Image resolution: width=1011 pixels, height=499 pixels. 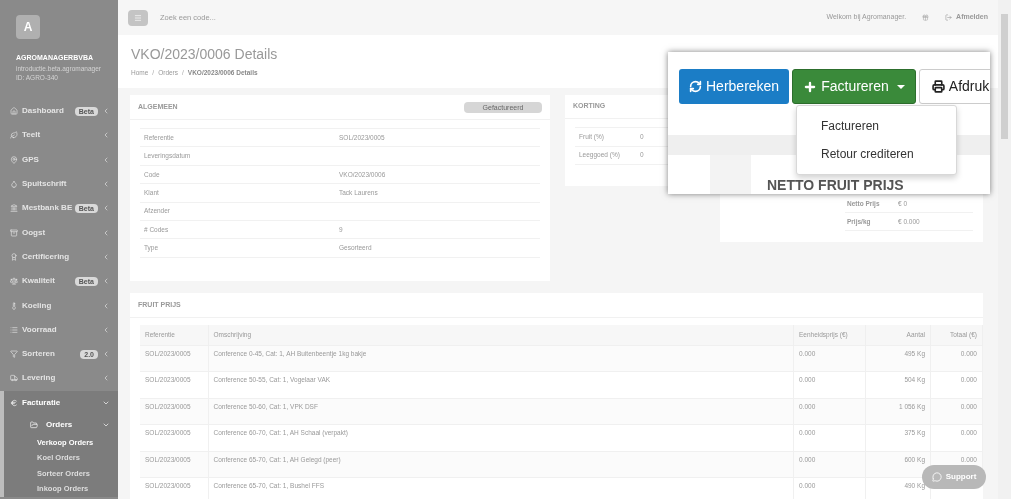 What do you see at coordinates (695, 86) in the screenshot?
I see `refresh-icon` at bounding box center [695, 86].